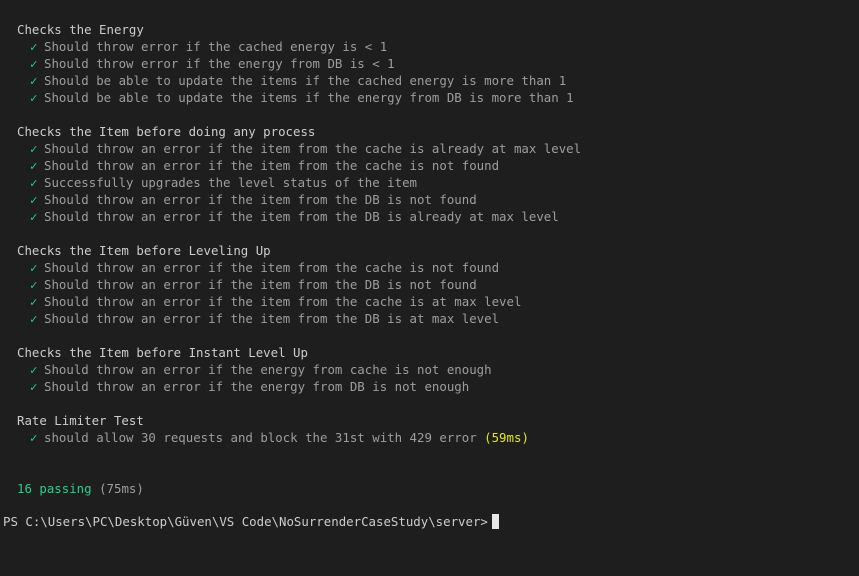 The image size is (859, 576). Describe the element at coordinates (80, 29) in the screenshot. I see `suite-title: Checks the Energy` at that location.